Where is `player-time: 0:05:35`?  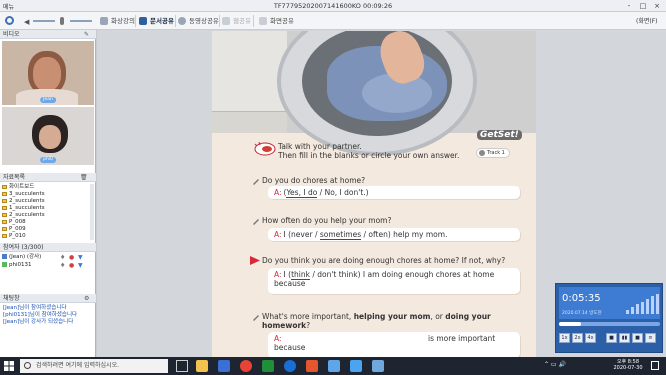 player-time: 0:05:35 is located at coordinates (581, 298).